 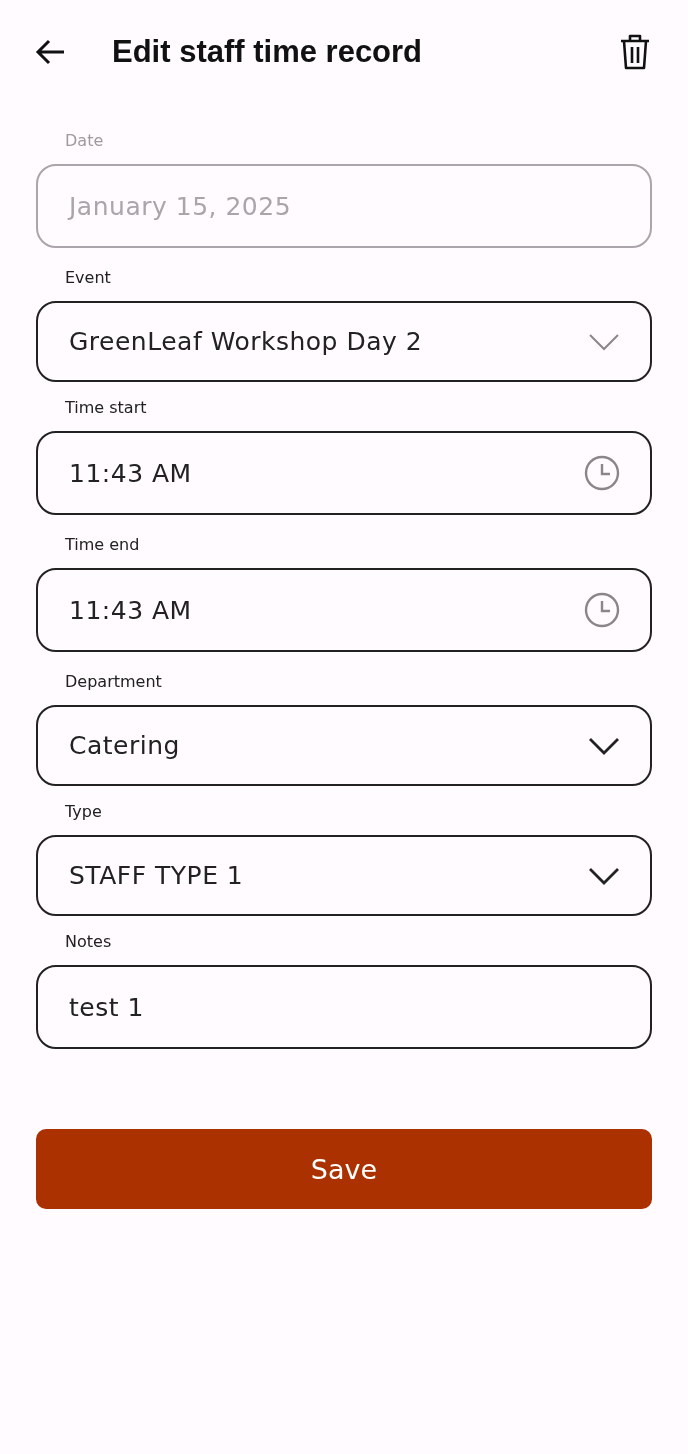 What do you see at coordinates (50, 52) in the screenshot?
I see `back-arrow-icon` at bounding box center [50, 52].